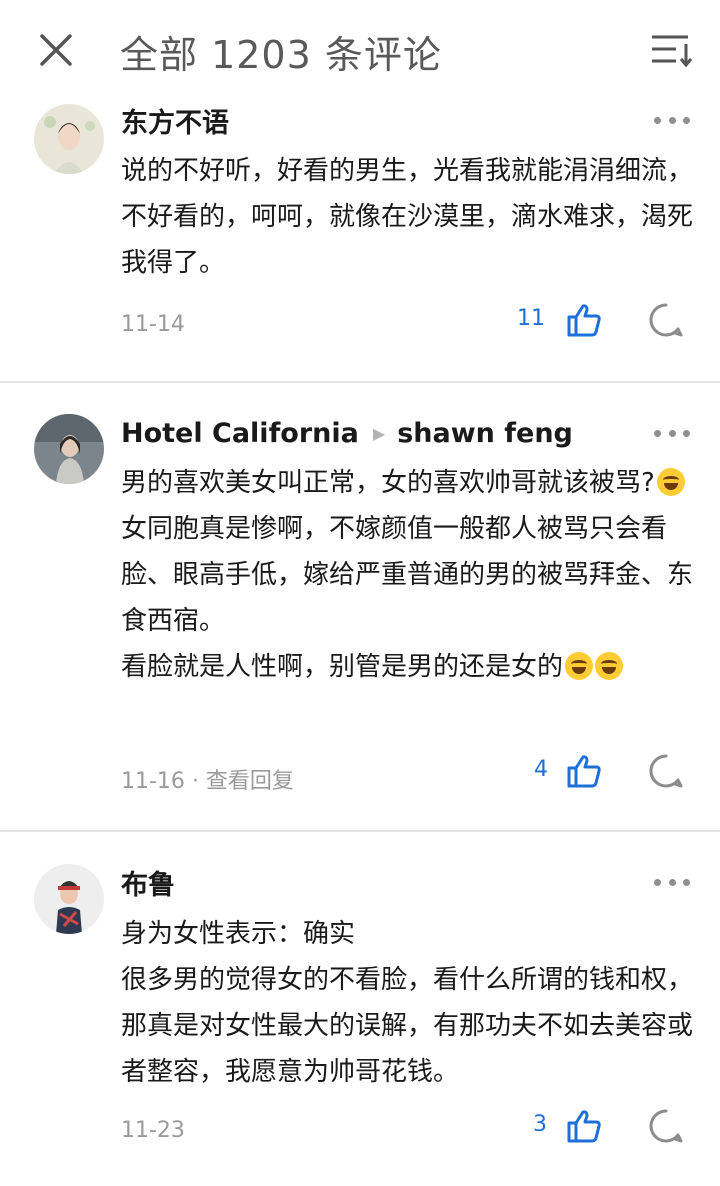  What do you see at coordinates (540, 1124) in the screenshot?
I see `like-count: 3` at bounding box center [540, 1124].